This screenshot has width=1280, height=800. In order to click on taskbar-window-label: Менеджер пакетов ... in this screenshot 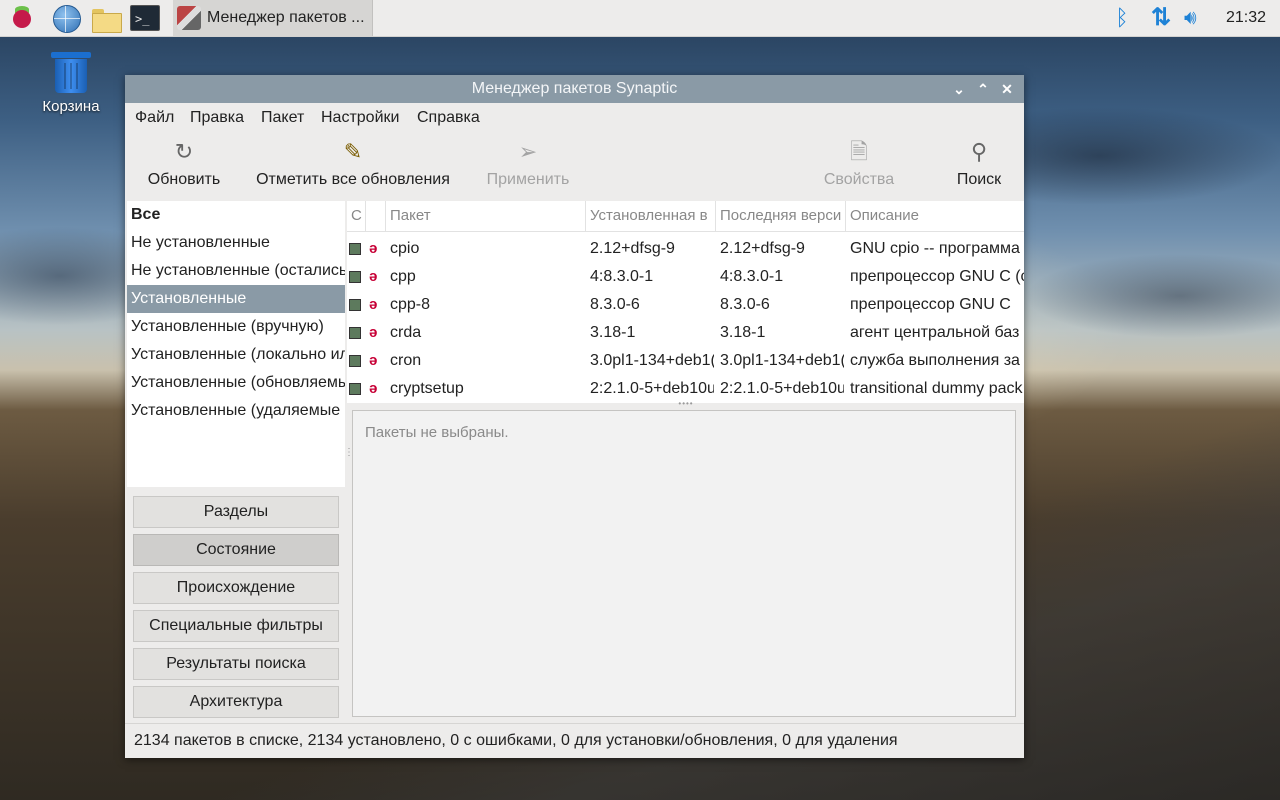, I will do `click(286, 17)`.